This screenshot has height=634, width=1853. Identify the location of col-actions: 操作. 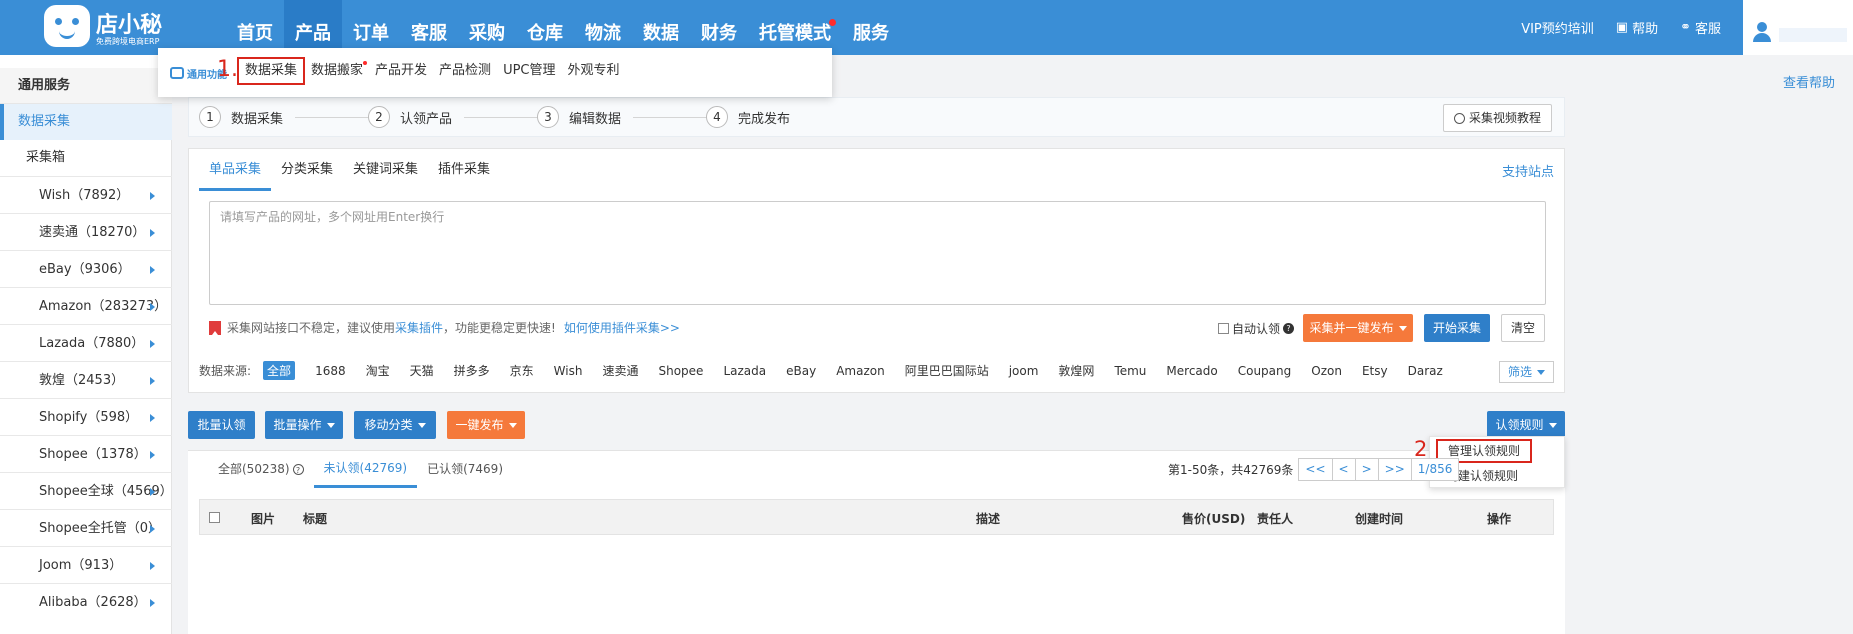
(1499, 519).